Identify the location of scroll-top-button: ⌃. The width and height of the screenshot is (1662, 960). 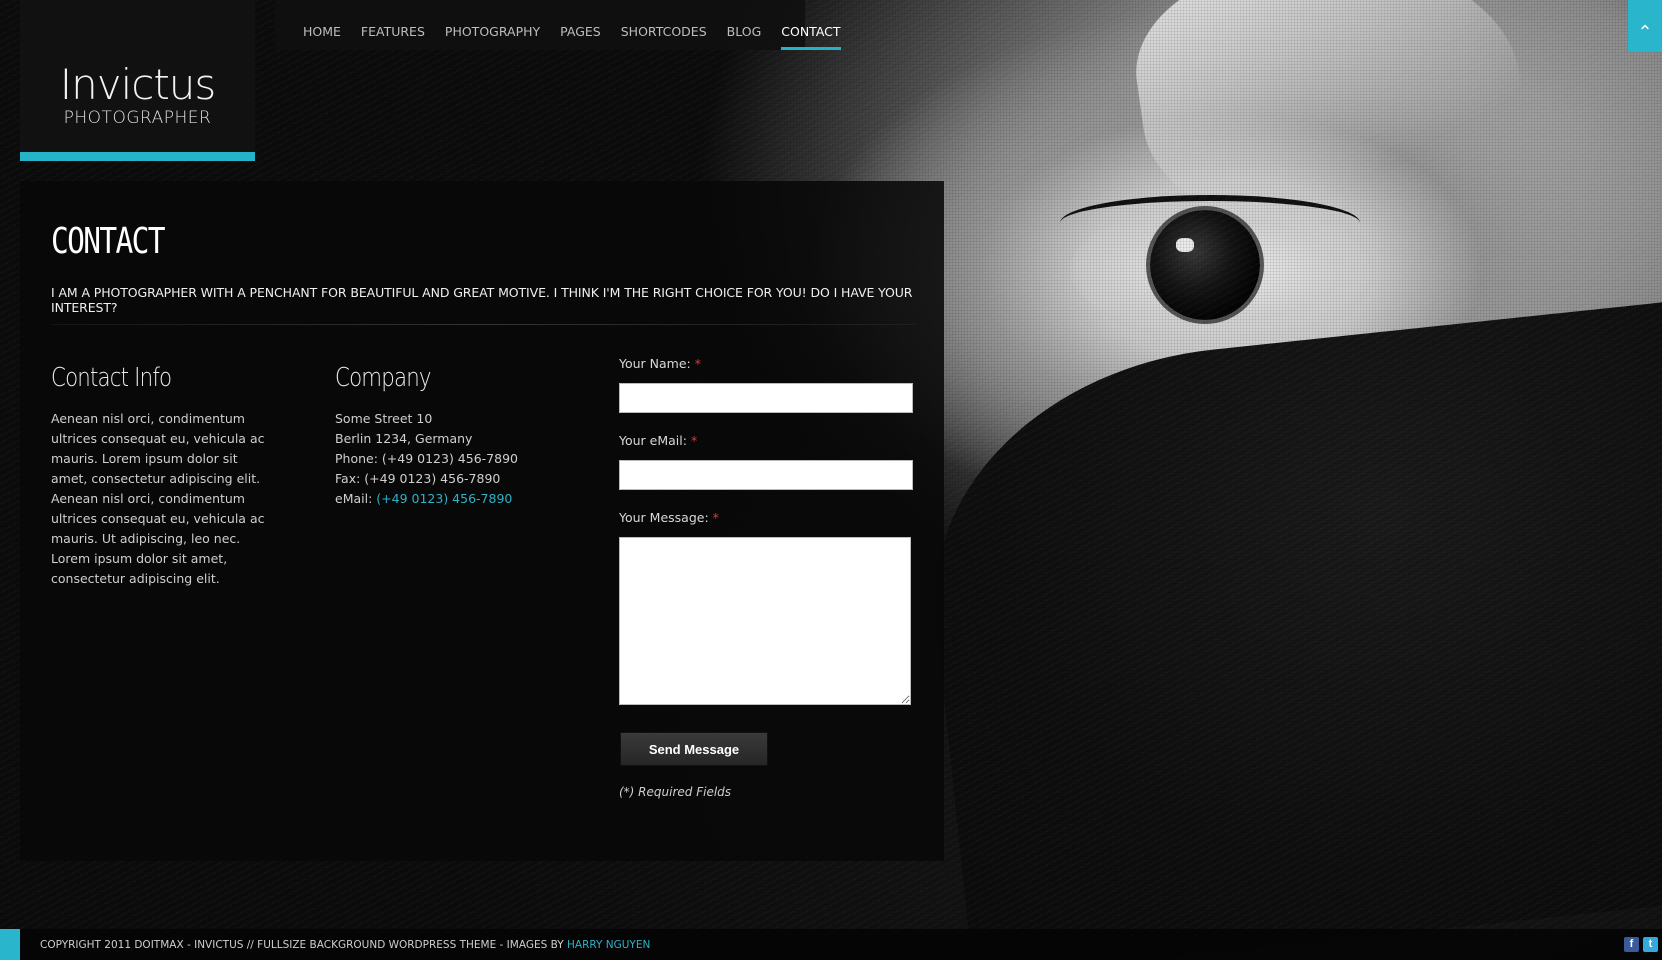
(1645, 26).